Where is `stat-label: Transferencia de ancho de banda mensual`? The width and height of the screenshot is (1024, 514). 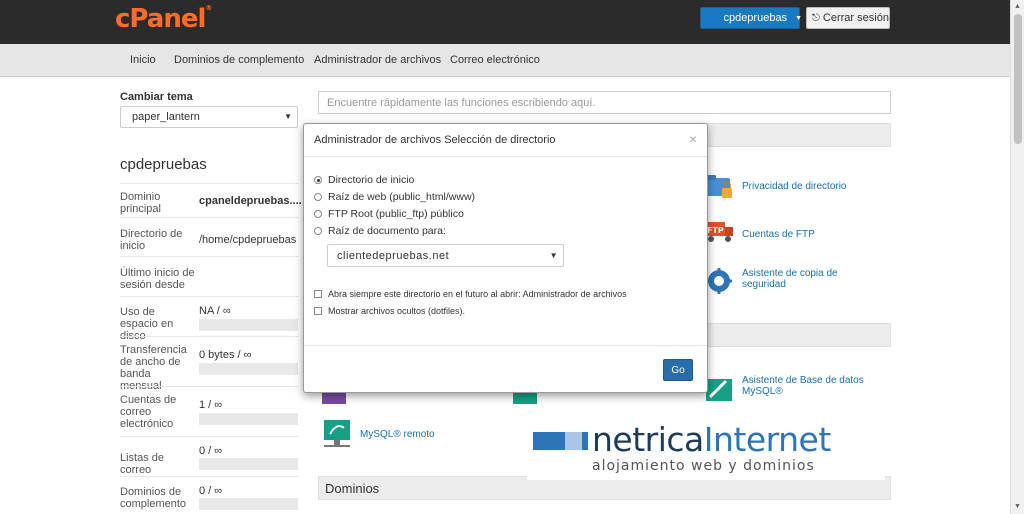
stat-label: Transferencia de ancho de banda mensual is located at coordinates (153, 368).